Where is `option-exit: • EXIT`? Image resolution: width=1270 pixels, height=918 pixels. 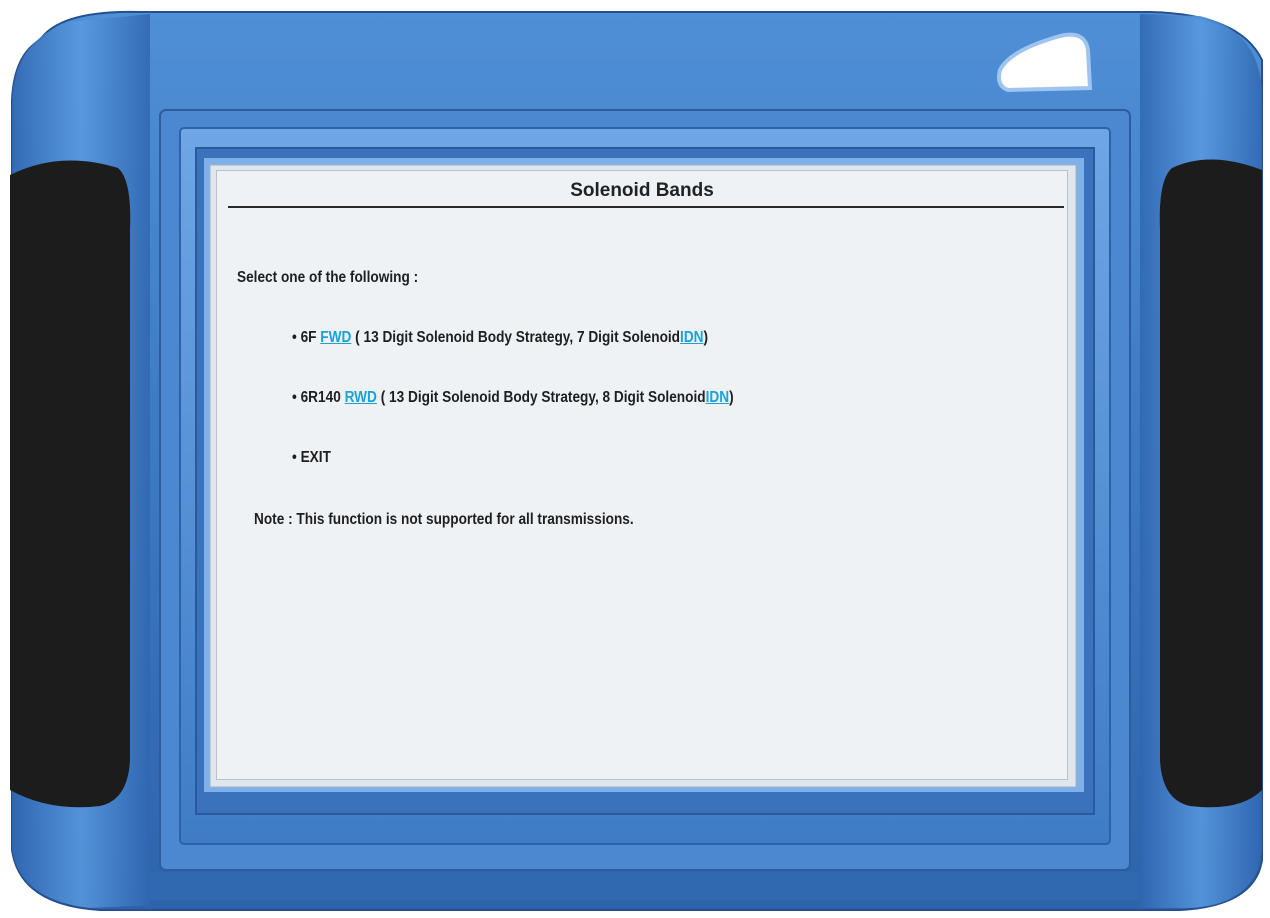
option-exit: • EXIT is located at coordinates (311, 458).